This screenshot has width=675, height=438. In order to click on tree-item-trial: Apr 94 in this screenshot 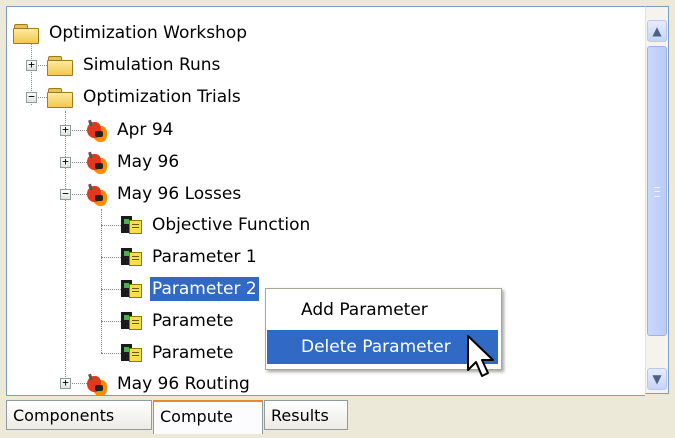, I will do `click(130, 130)`.